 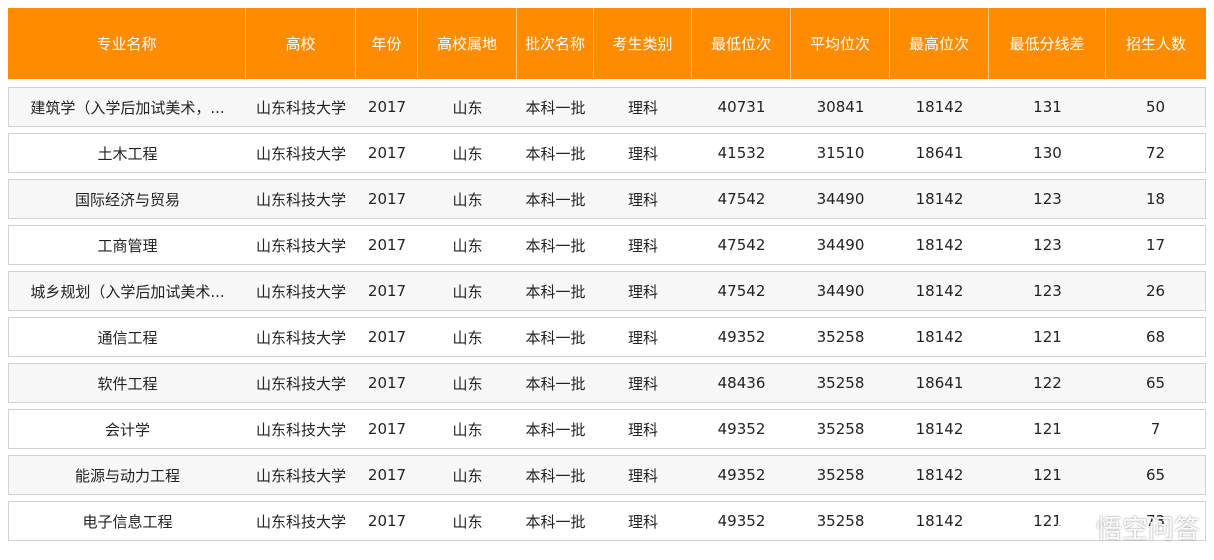 I want to click on table-cell: 72, so click(x=1156, y=153).